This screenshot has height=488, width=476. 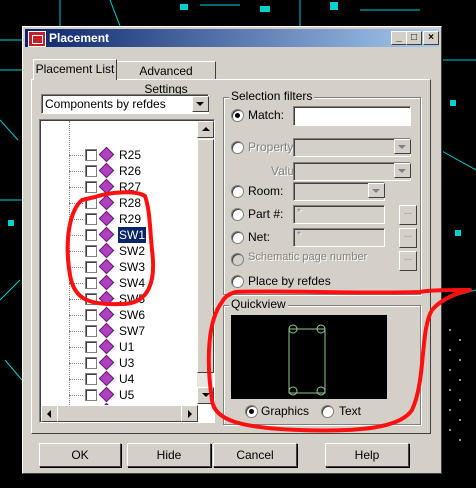 I want to click on annotation-circle-sw, so click(x=110, y=248).